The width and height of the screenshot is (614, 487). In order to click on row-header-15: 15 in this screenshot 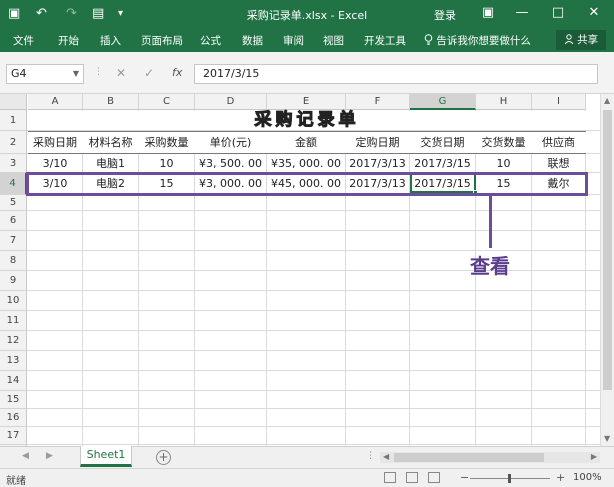, I will do `click(13, 400)`.